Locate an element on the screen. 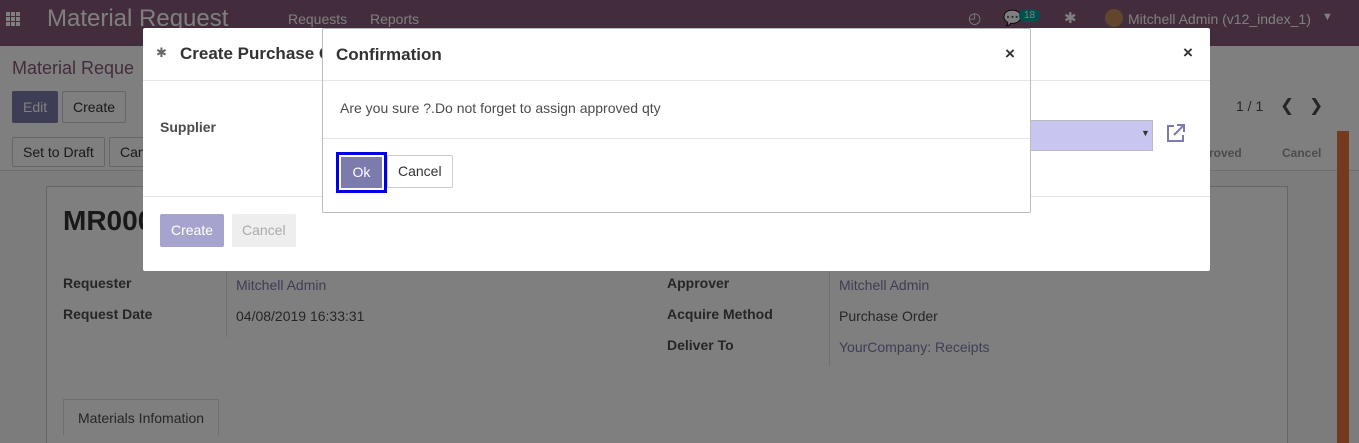 Image resolution: width=1359 pixels, height=443 pixels. ok-button: Ok is located at coordinates (361, 172).